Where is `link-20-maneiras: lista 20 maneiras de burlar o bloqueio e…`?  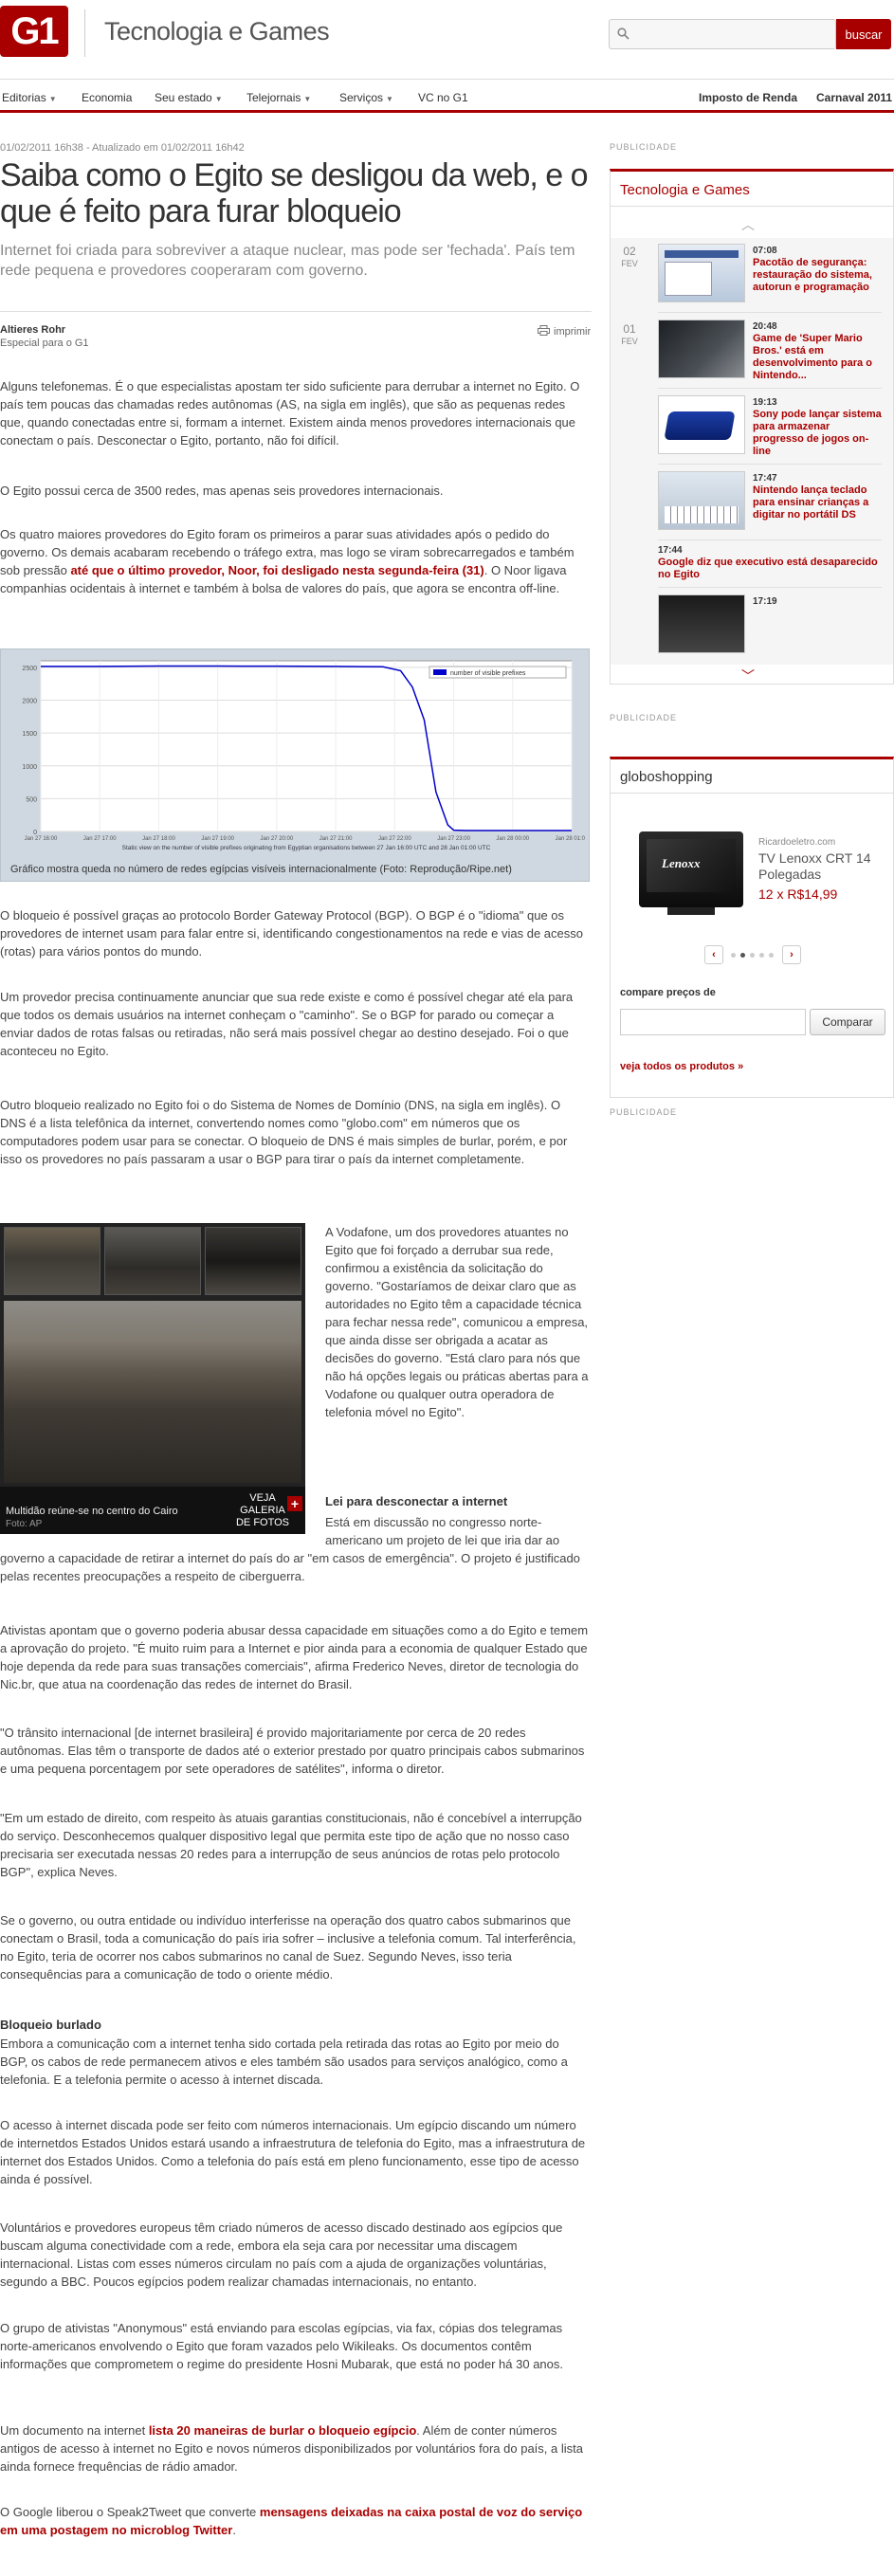 link-20-maneiras: lista 20 maneiras de burlar o bloqueio e… is located at coordinates (282, 2430).